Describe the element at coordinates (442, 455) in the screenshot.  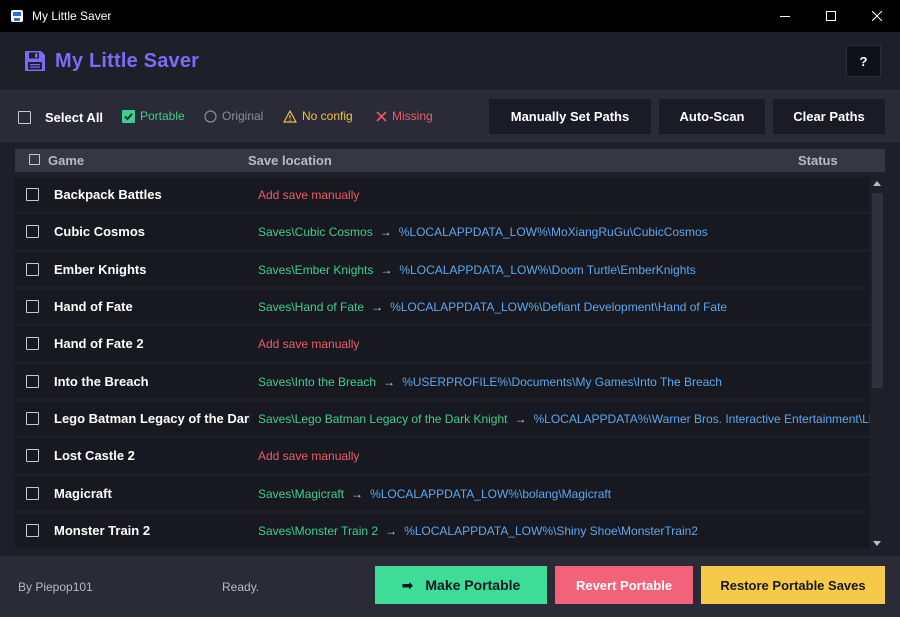
I see `table-row: Lost Castle 2 Add save manually` at that location.